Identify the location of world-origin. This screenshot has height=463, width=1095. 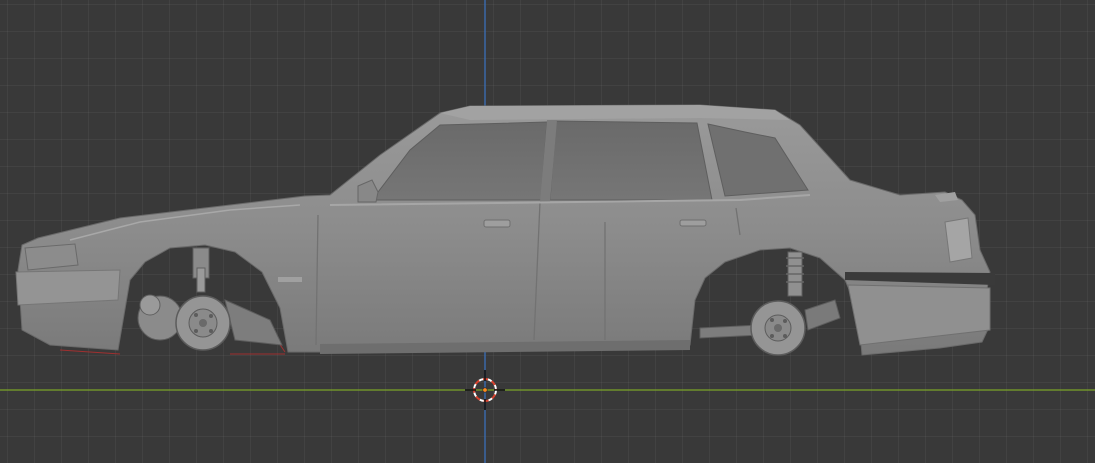
(485, 390).